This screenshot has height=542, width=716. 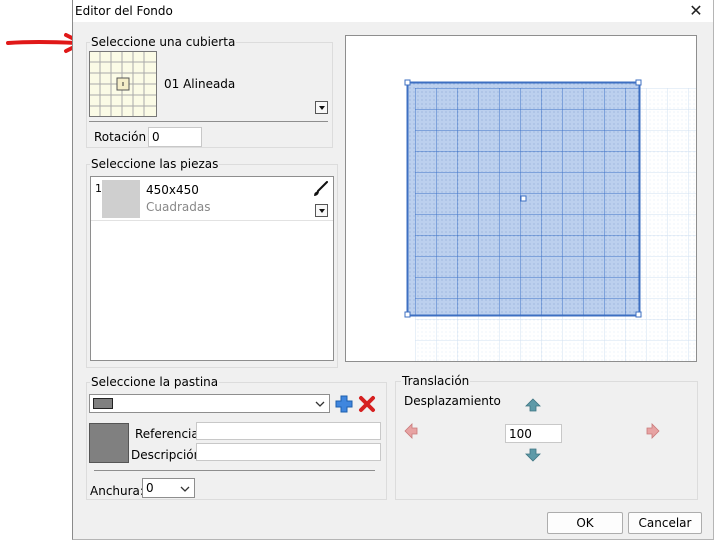 What do you see at coordinates (155, 164) in the screenshot?
I see `piezas-group-label: Seleccione las piezas` at bounding box center [155, 164].